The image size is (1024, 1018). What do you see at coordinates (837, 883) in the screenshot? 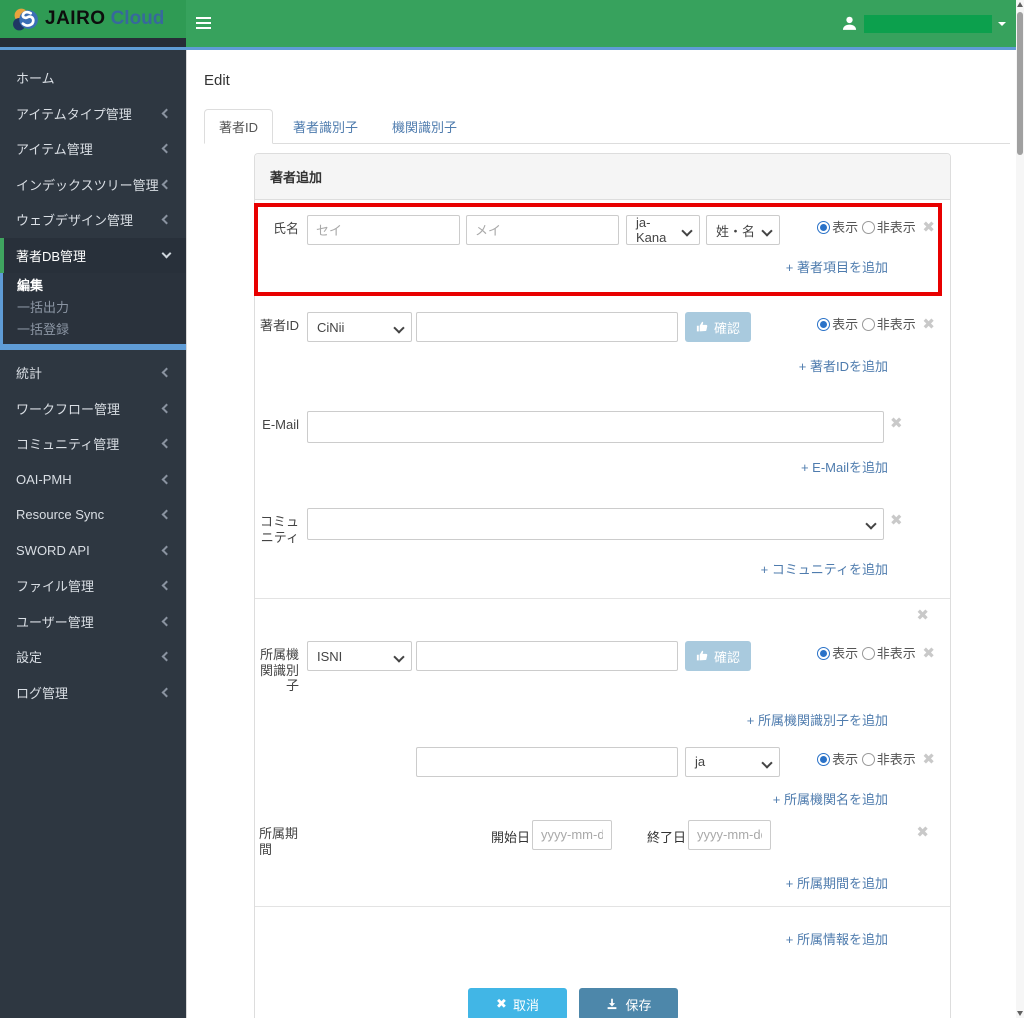
I see `add-affiliation-period-link: + 所属期間を追加` at bounding box center [837, 883].